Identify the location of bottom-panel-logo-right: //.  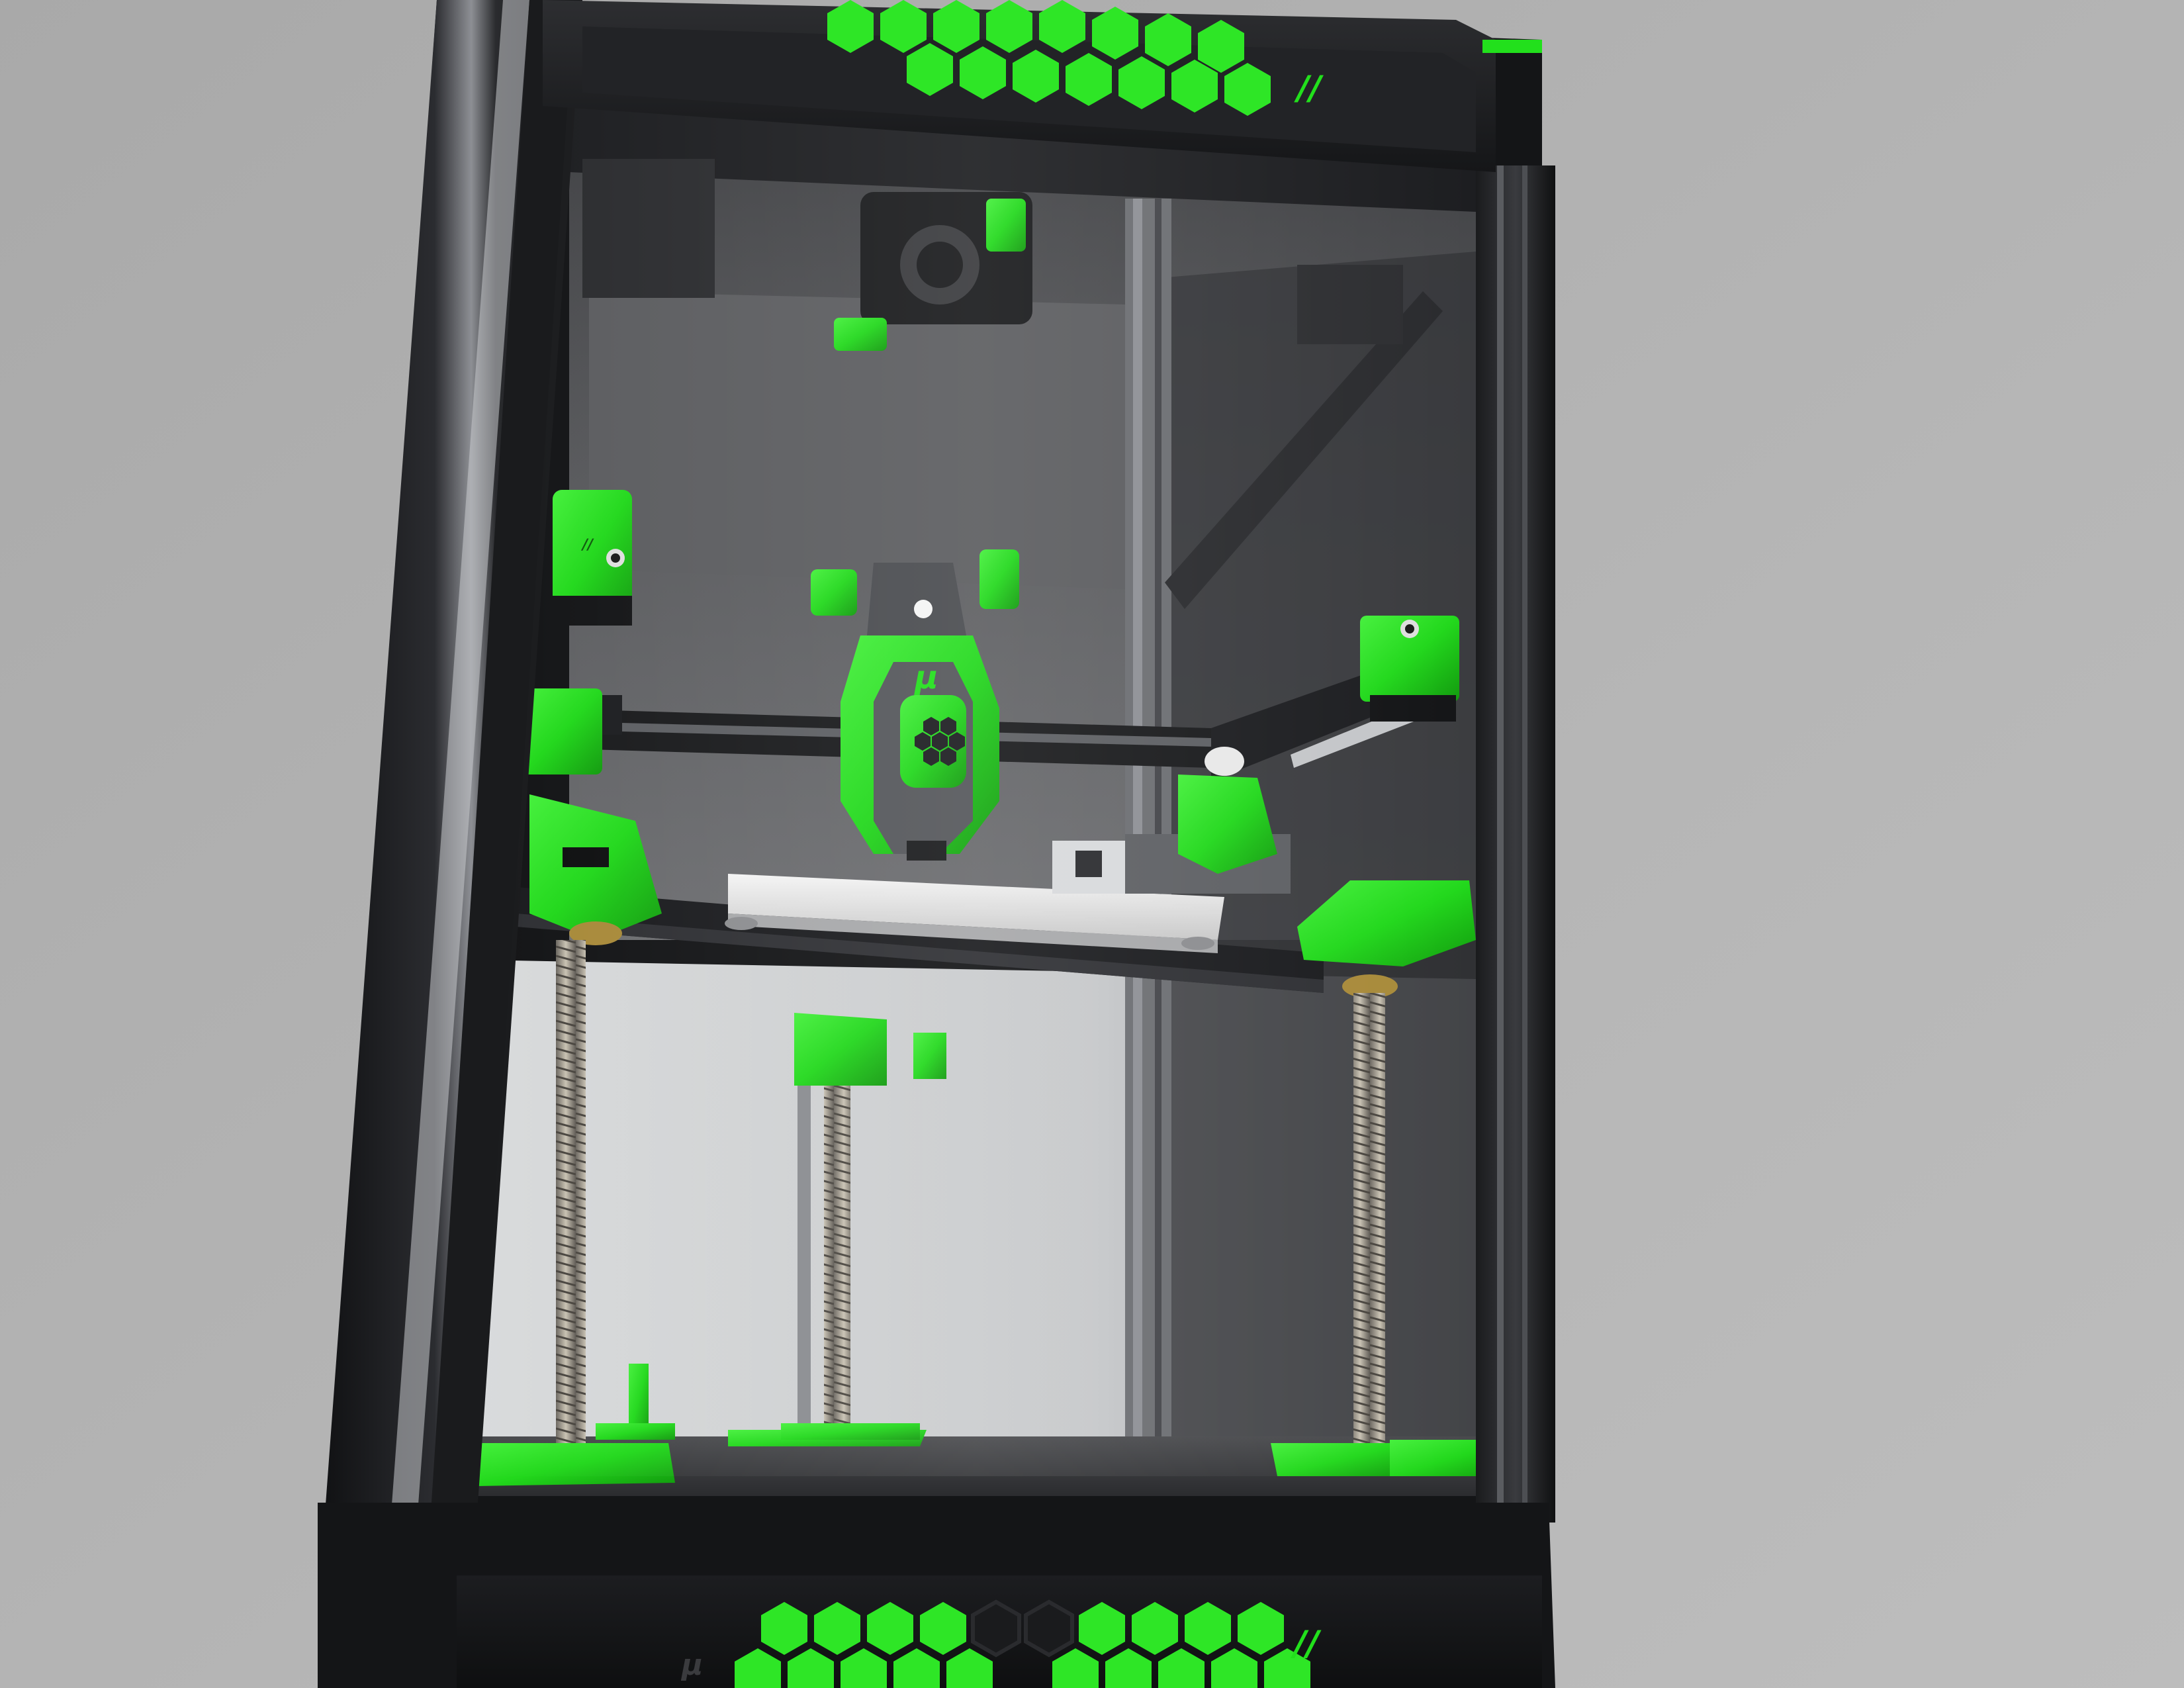
(1306, 1644).